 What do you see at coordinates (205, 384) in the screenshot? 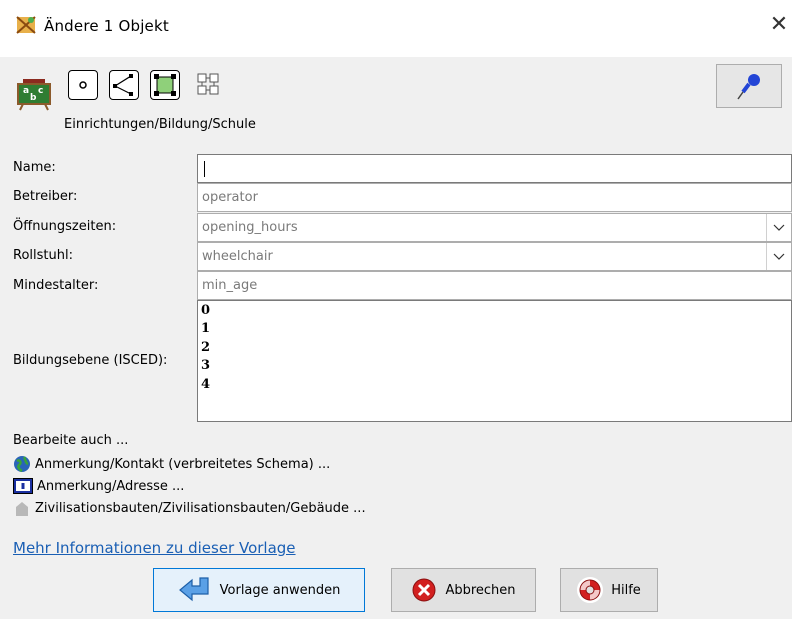
I see `list-item: 4` at bounding box center [205, 384].